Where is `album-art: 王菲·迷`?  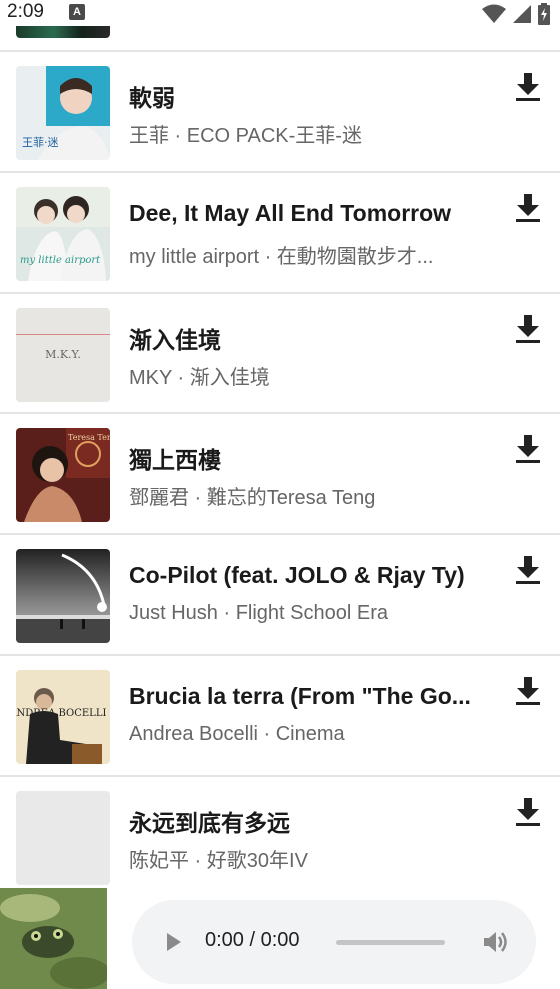
album-art: 王菲·迷 is located at coordinates (63, 113).